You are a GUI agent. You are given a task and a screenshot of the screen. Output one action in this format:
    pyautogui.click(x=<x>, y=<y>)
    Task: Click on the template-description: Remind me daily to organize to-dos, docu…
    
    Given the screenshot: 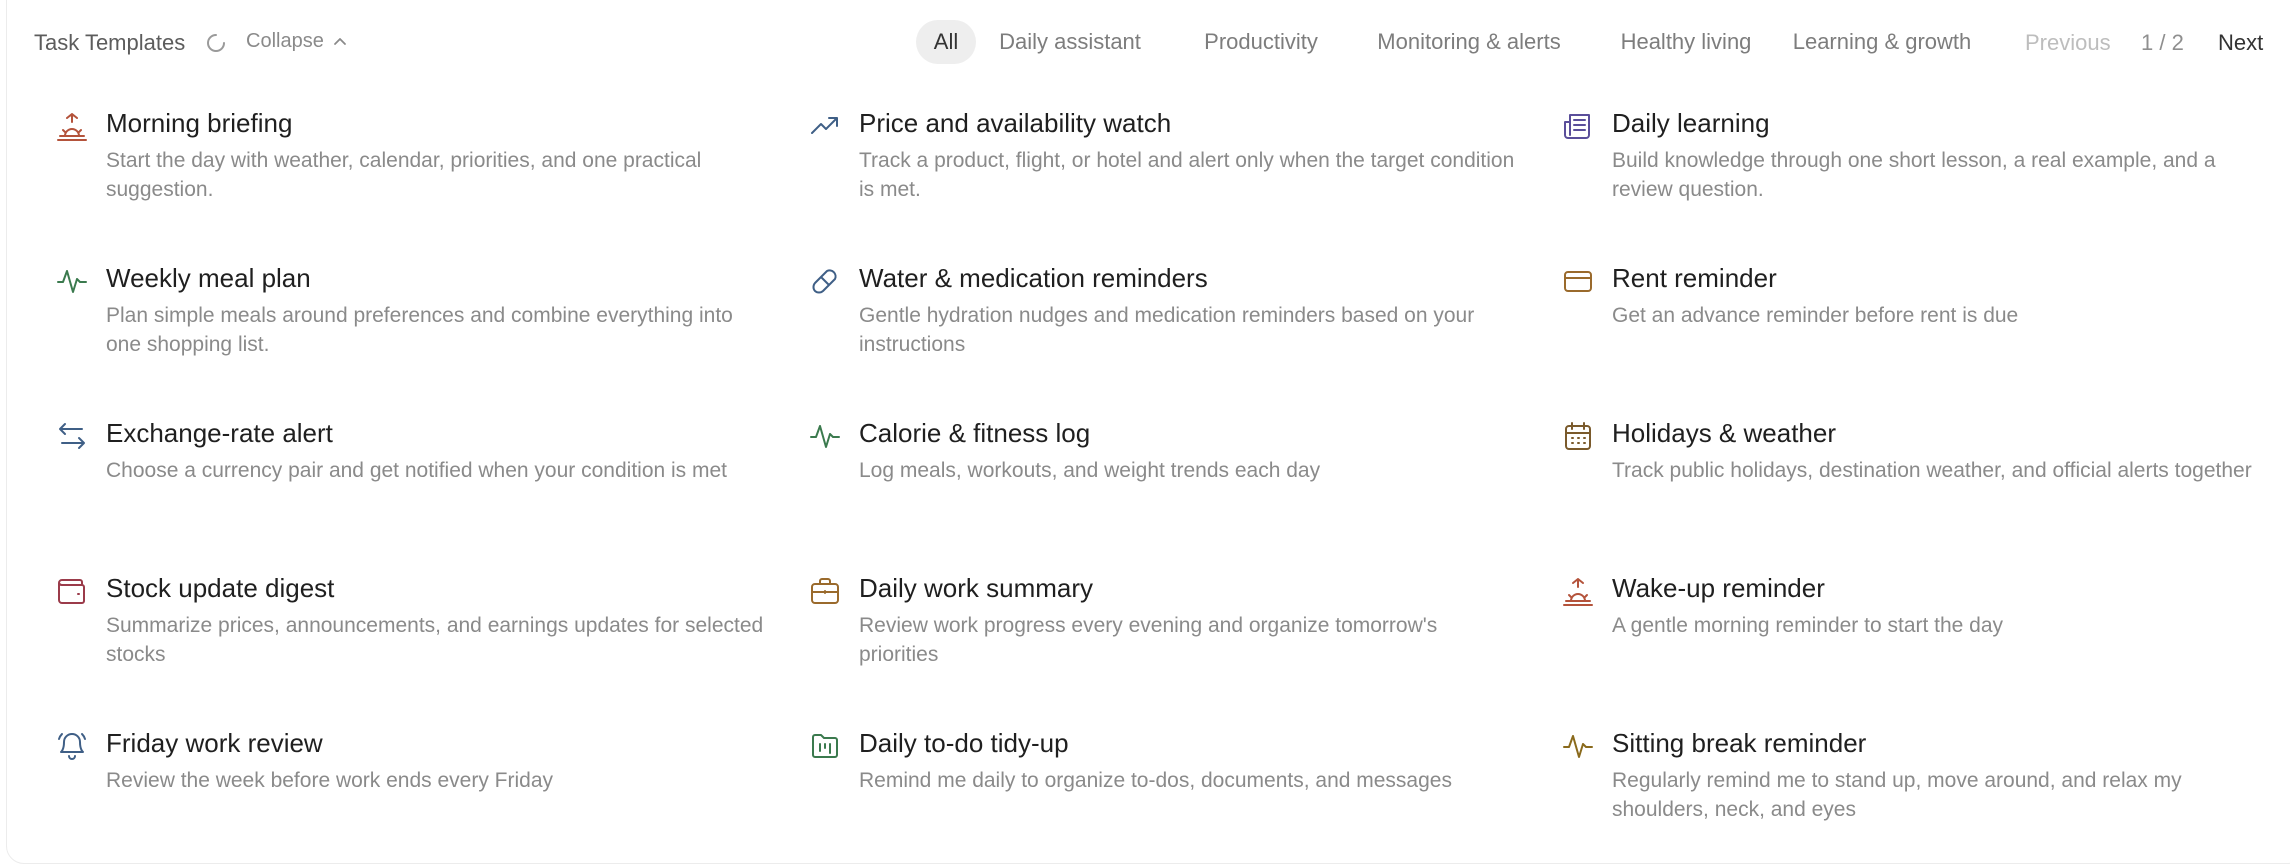 What is the action you would take?
    pyautogui.click(x=1155, y=780)
    